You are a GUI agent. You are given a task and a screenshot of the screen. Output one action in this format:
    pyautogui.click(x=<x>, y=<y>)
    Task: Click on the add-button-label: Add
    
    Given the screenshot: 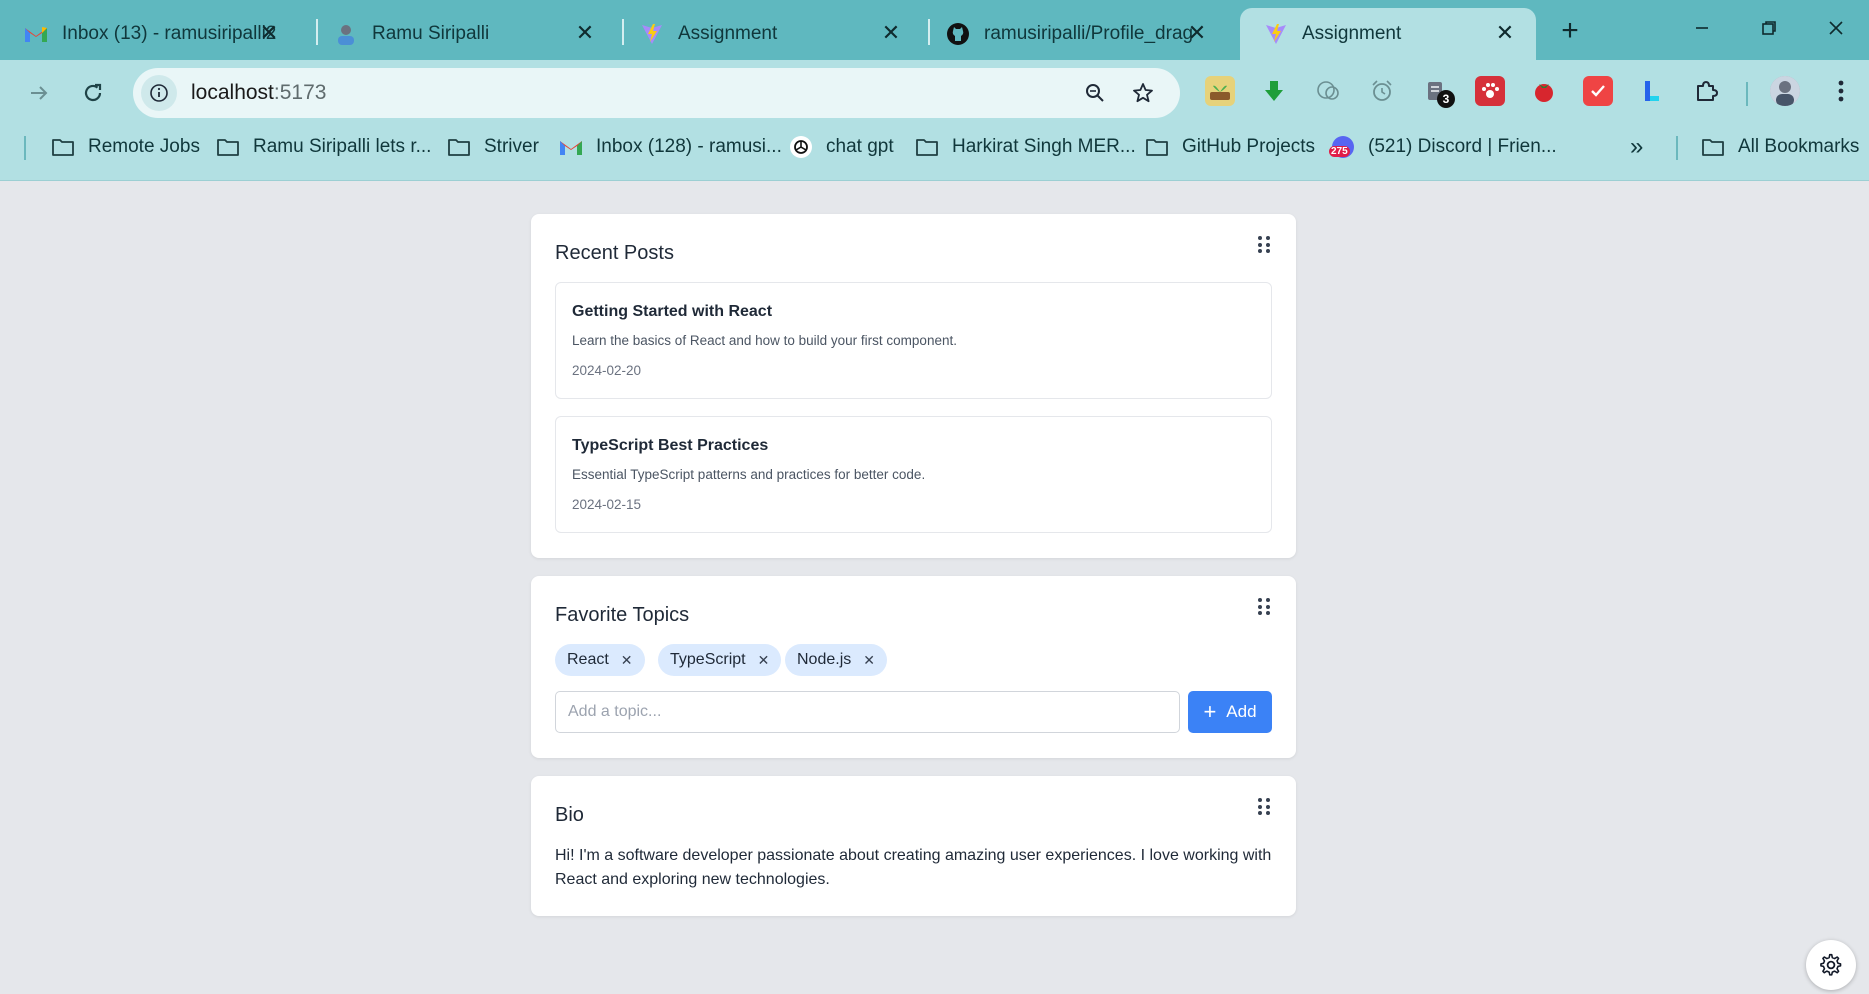 What is the action you would take?
    pyautogui.click(x=1241, y=711)
    